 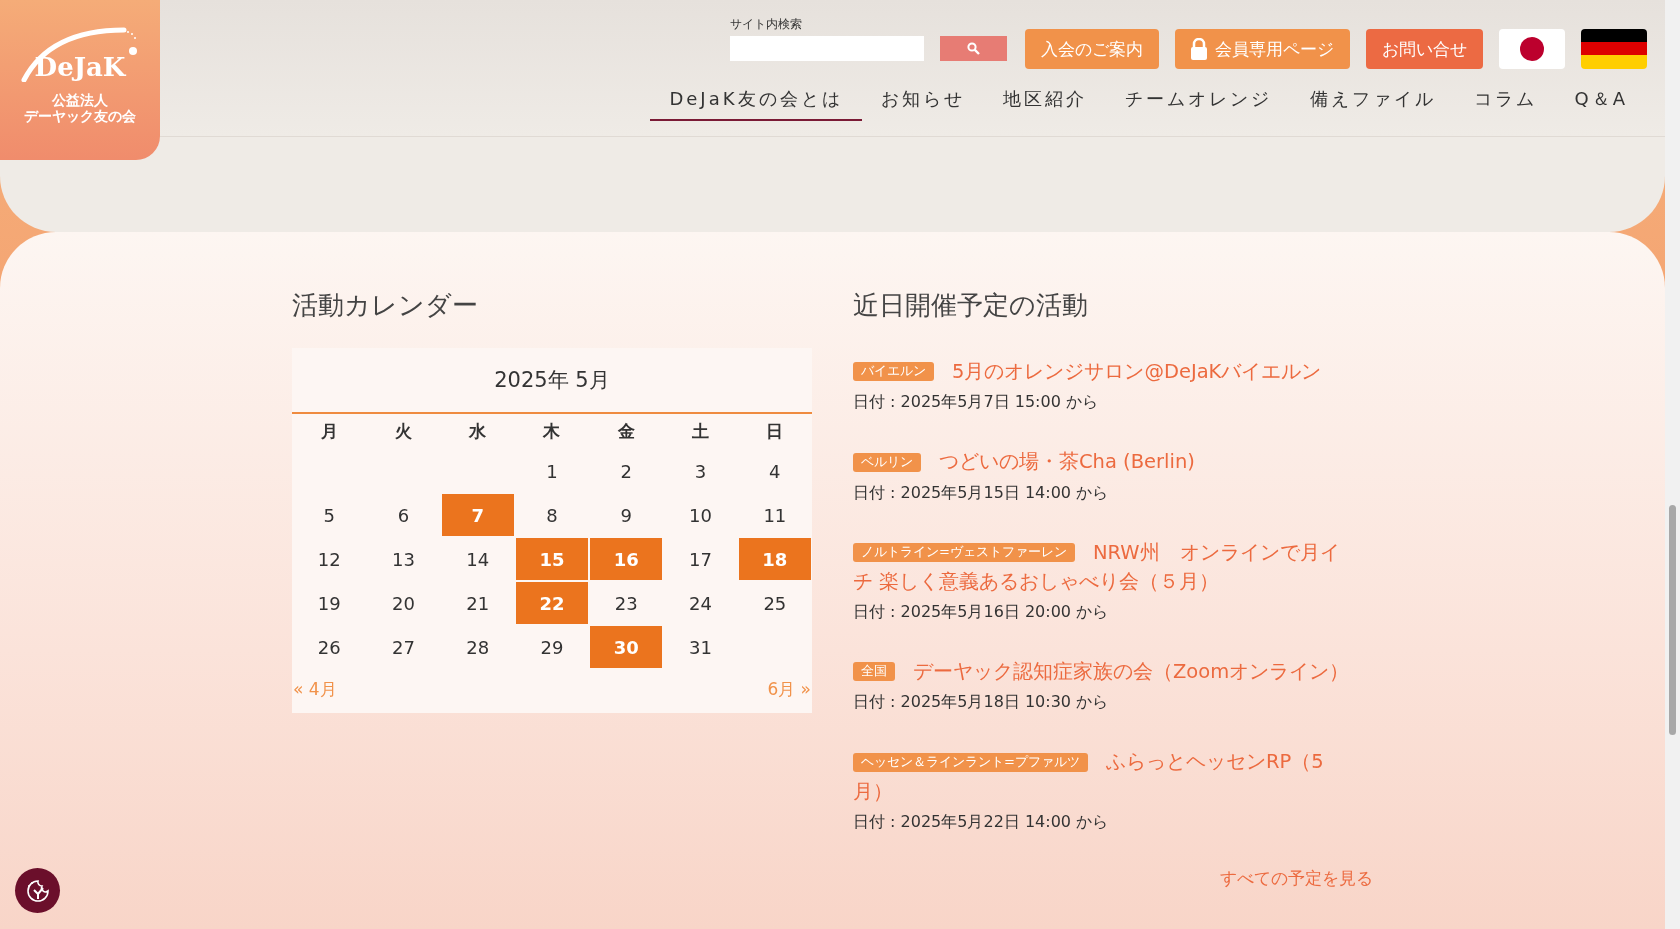 I want to click on calendar-day: 22, so click(x=552, y=603).